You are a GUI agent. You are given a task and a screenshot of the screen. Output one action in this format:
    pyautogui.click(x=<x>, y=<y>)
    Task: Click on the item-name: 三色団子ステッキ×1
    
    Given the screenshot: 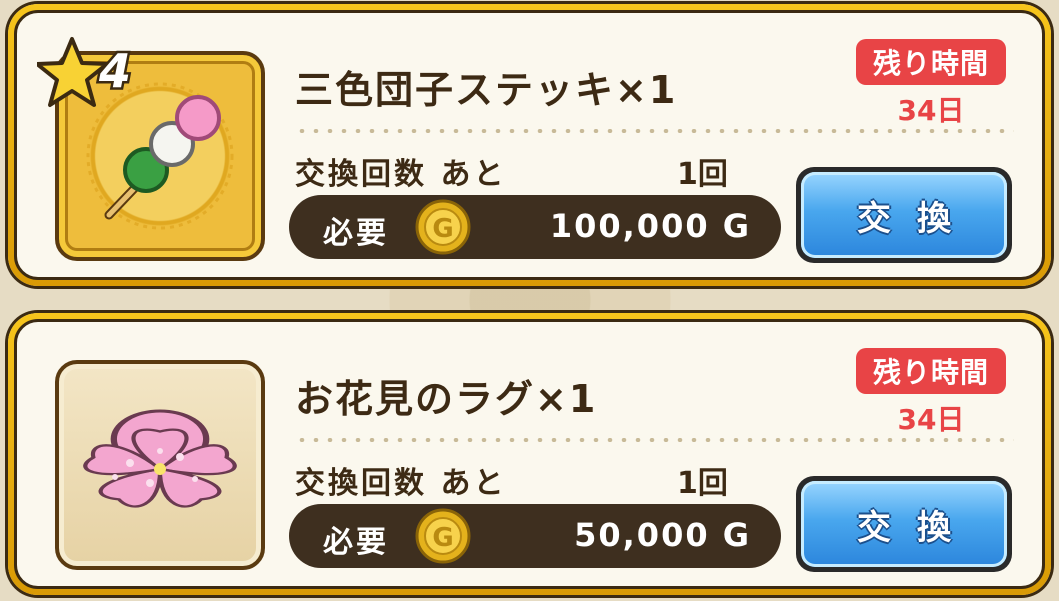 What is the action you would take?
    pyautogui.click(x=486, y=90)
    